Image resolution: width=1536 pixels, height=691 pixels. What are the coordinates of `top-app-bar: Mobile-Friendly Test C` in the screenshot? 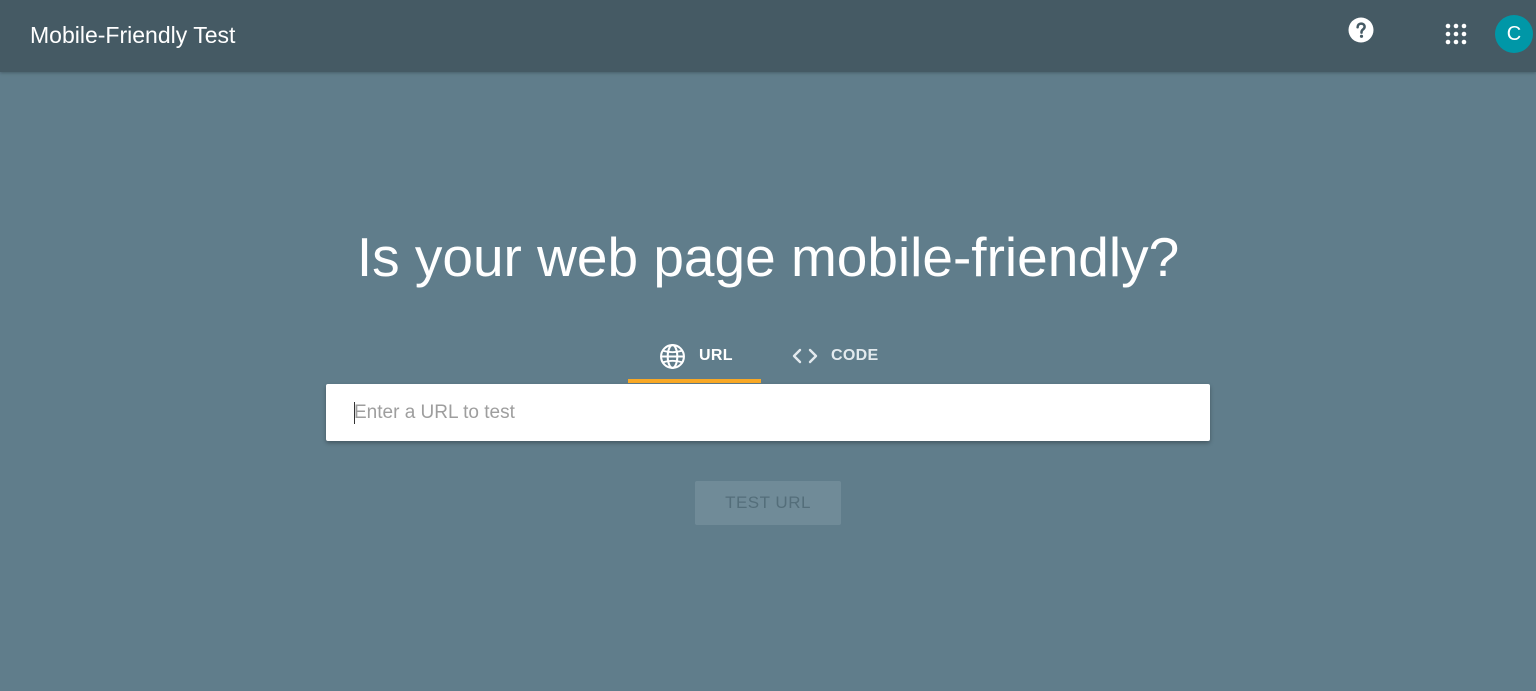 It's located at (768, 36).